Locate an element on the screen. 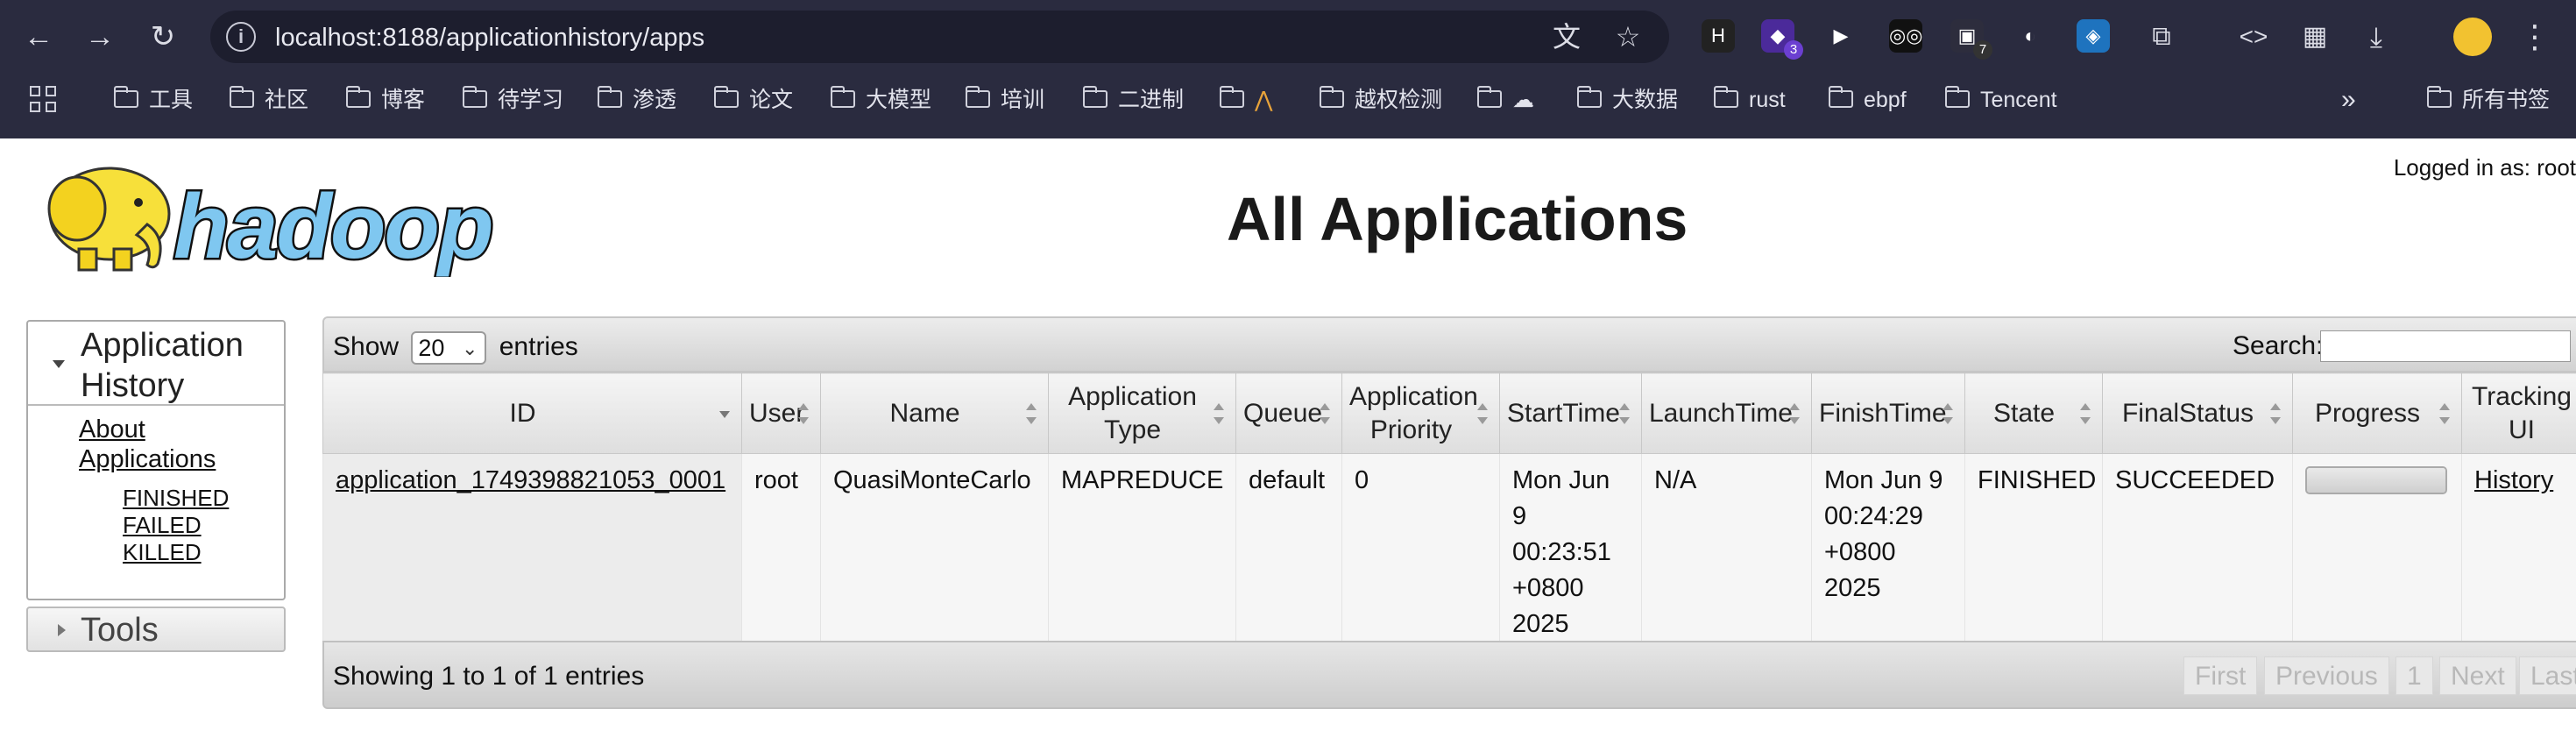  column-header-queue: Queue is located at coordinates (1288, 413).